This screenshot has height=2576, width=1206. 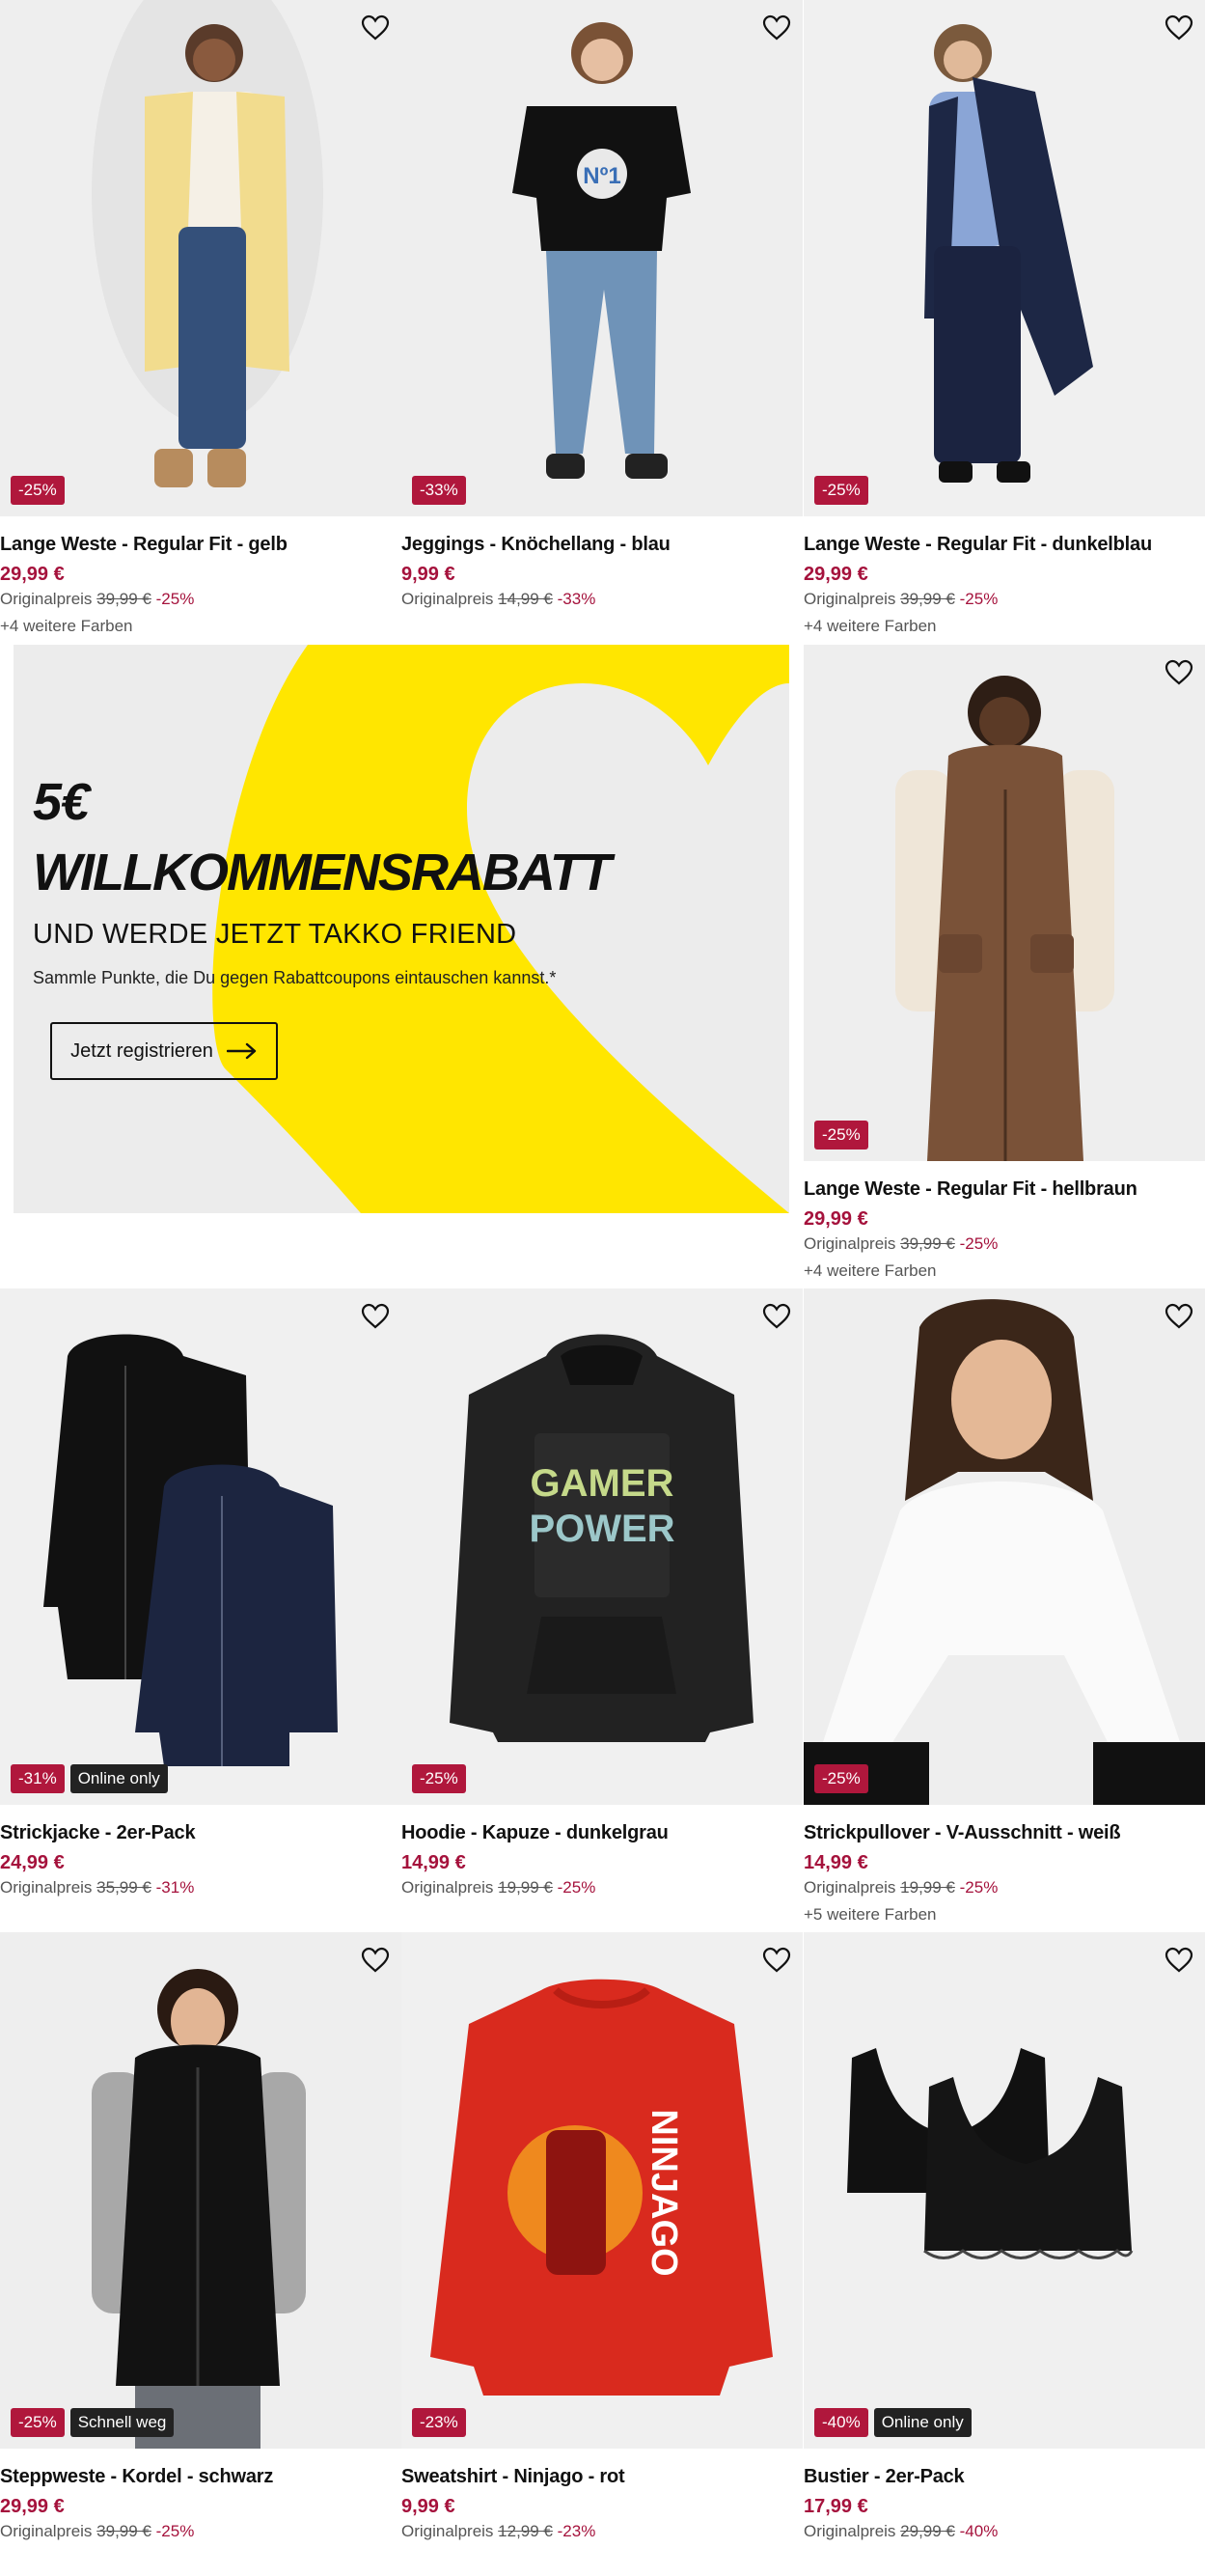 I want to click on product-photo-black-puffer-vest, so click(x=201, y=2190).